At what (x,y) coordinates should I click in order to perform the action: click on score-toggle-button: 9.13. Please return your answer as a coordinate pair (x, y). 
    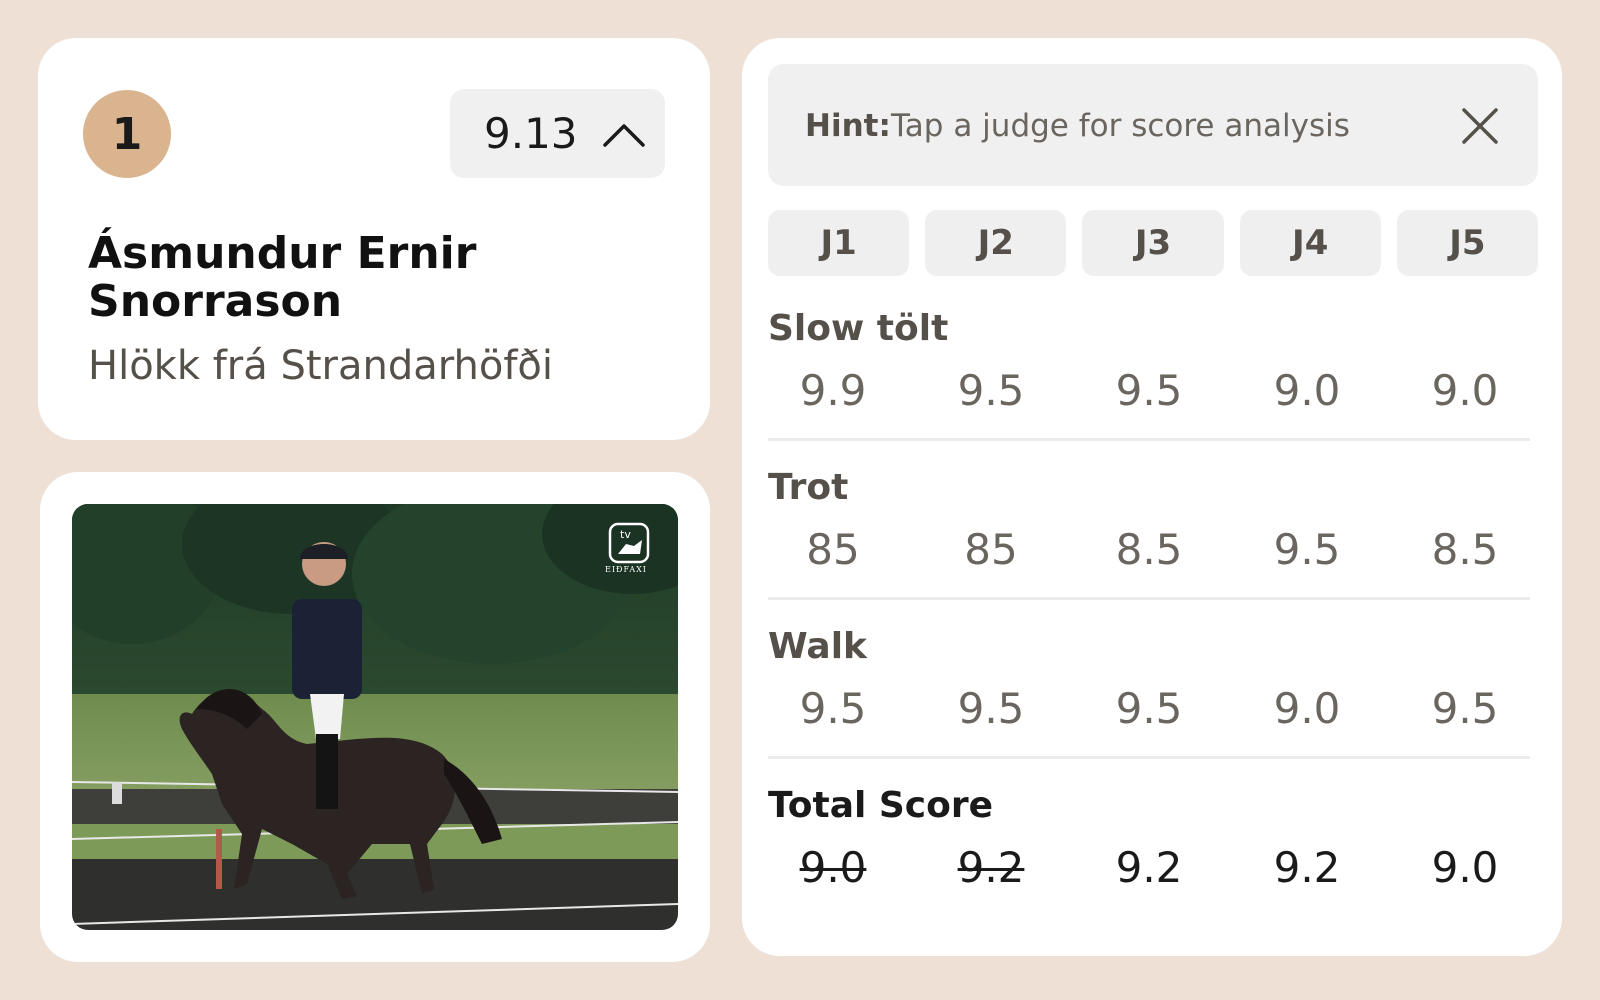
    Looking at the image, I should click on (557, 133).